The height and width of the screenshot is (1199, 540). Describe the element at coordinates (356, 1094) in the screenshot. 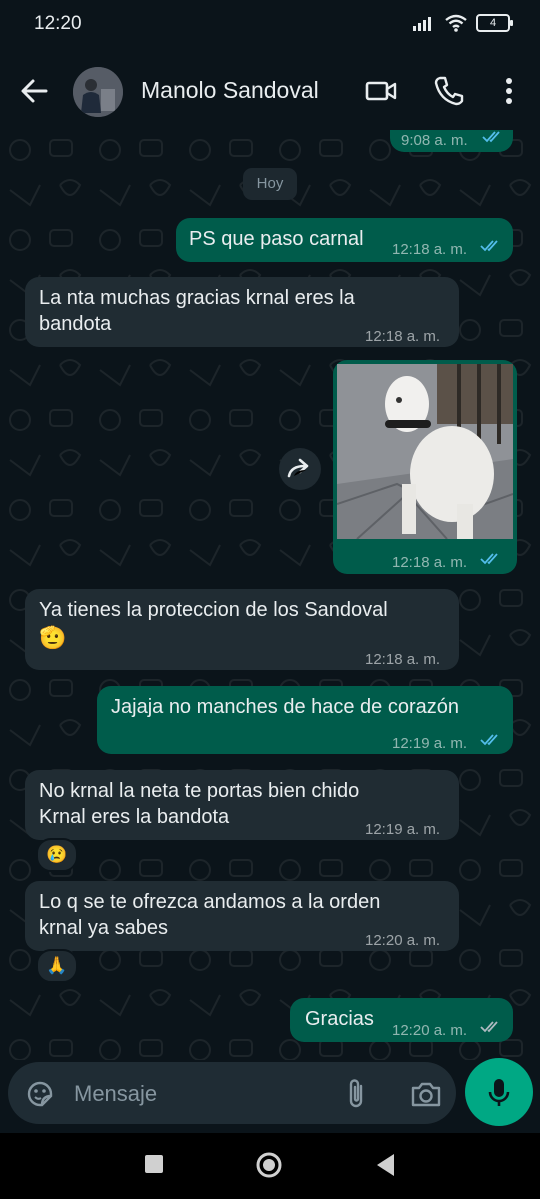

I see `attach-icon` at that location.